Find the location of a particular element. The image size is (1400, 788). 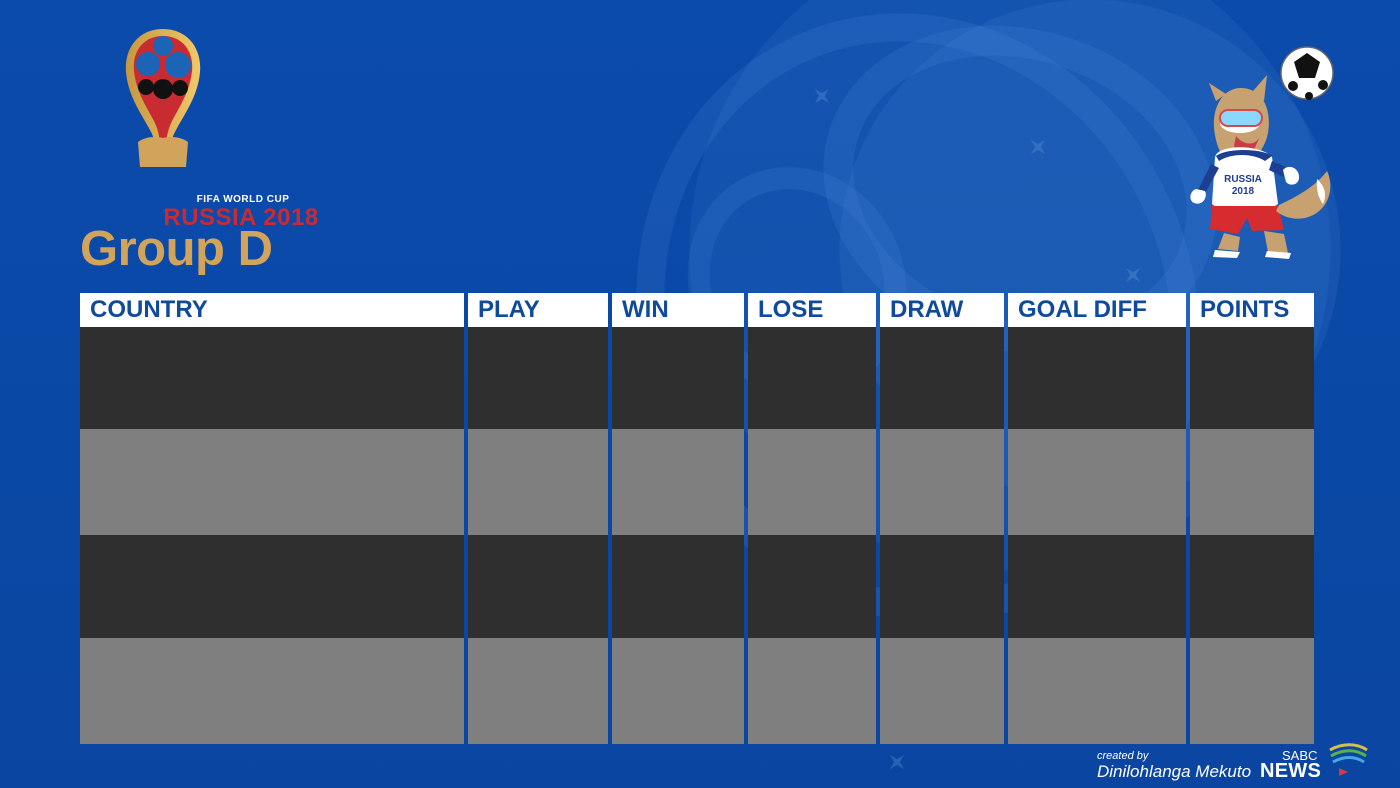

mascot-shirt-text-line2: 2018 is located at coordinates (1243, 191).